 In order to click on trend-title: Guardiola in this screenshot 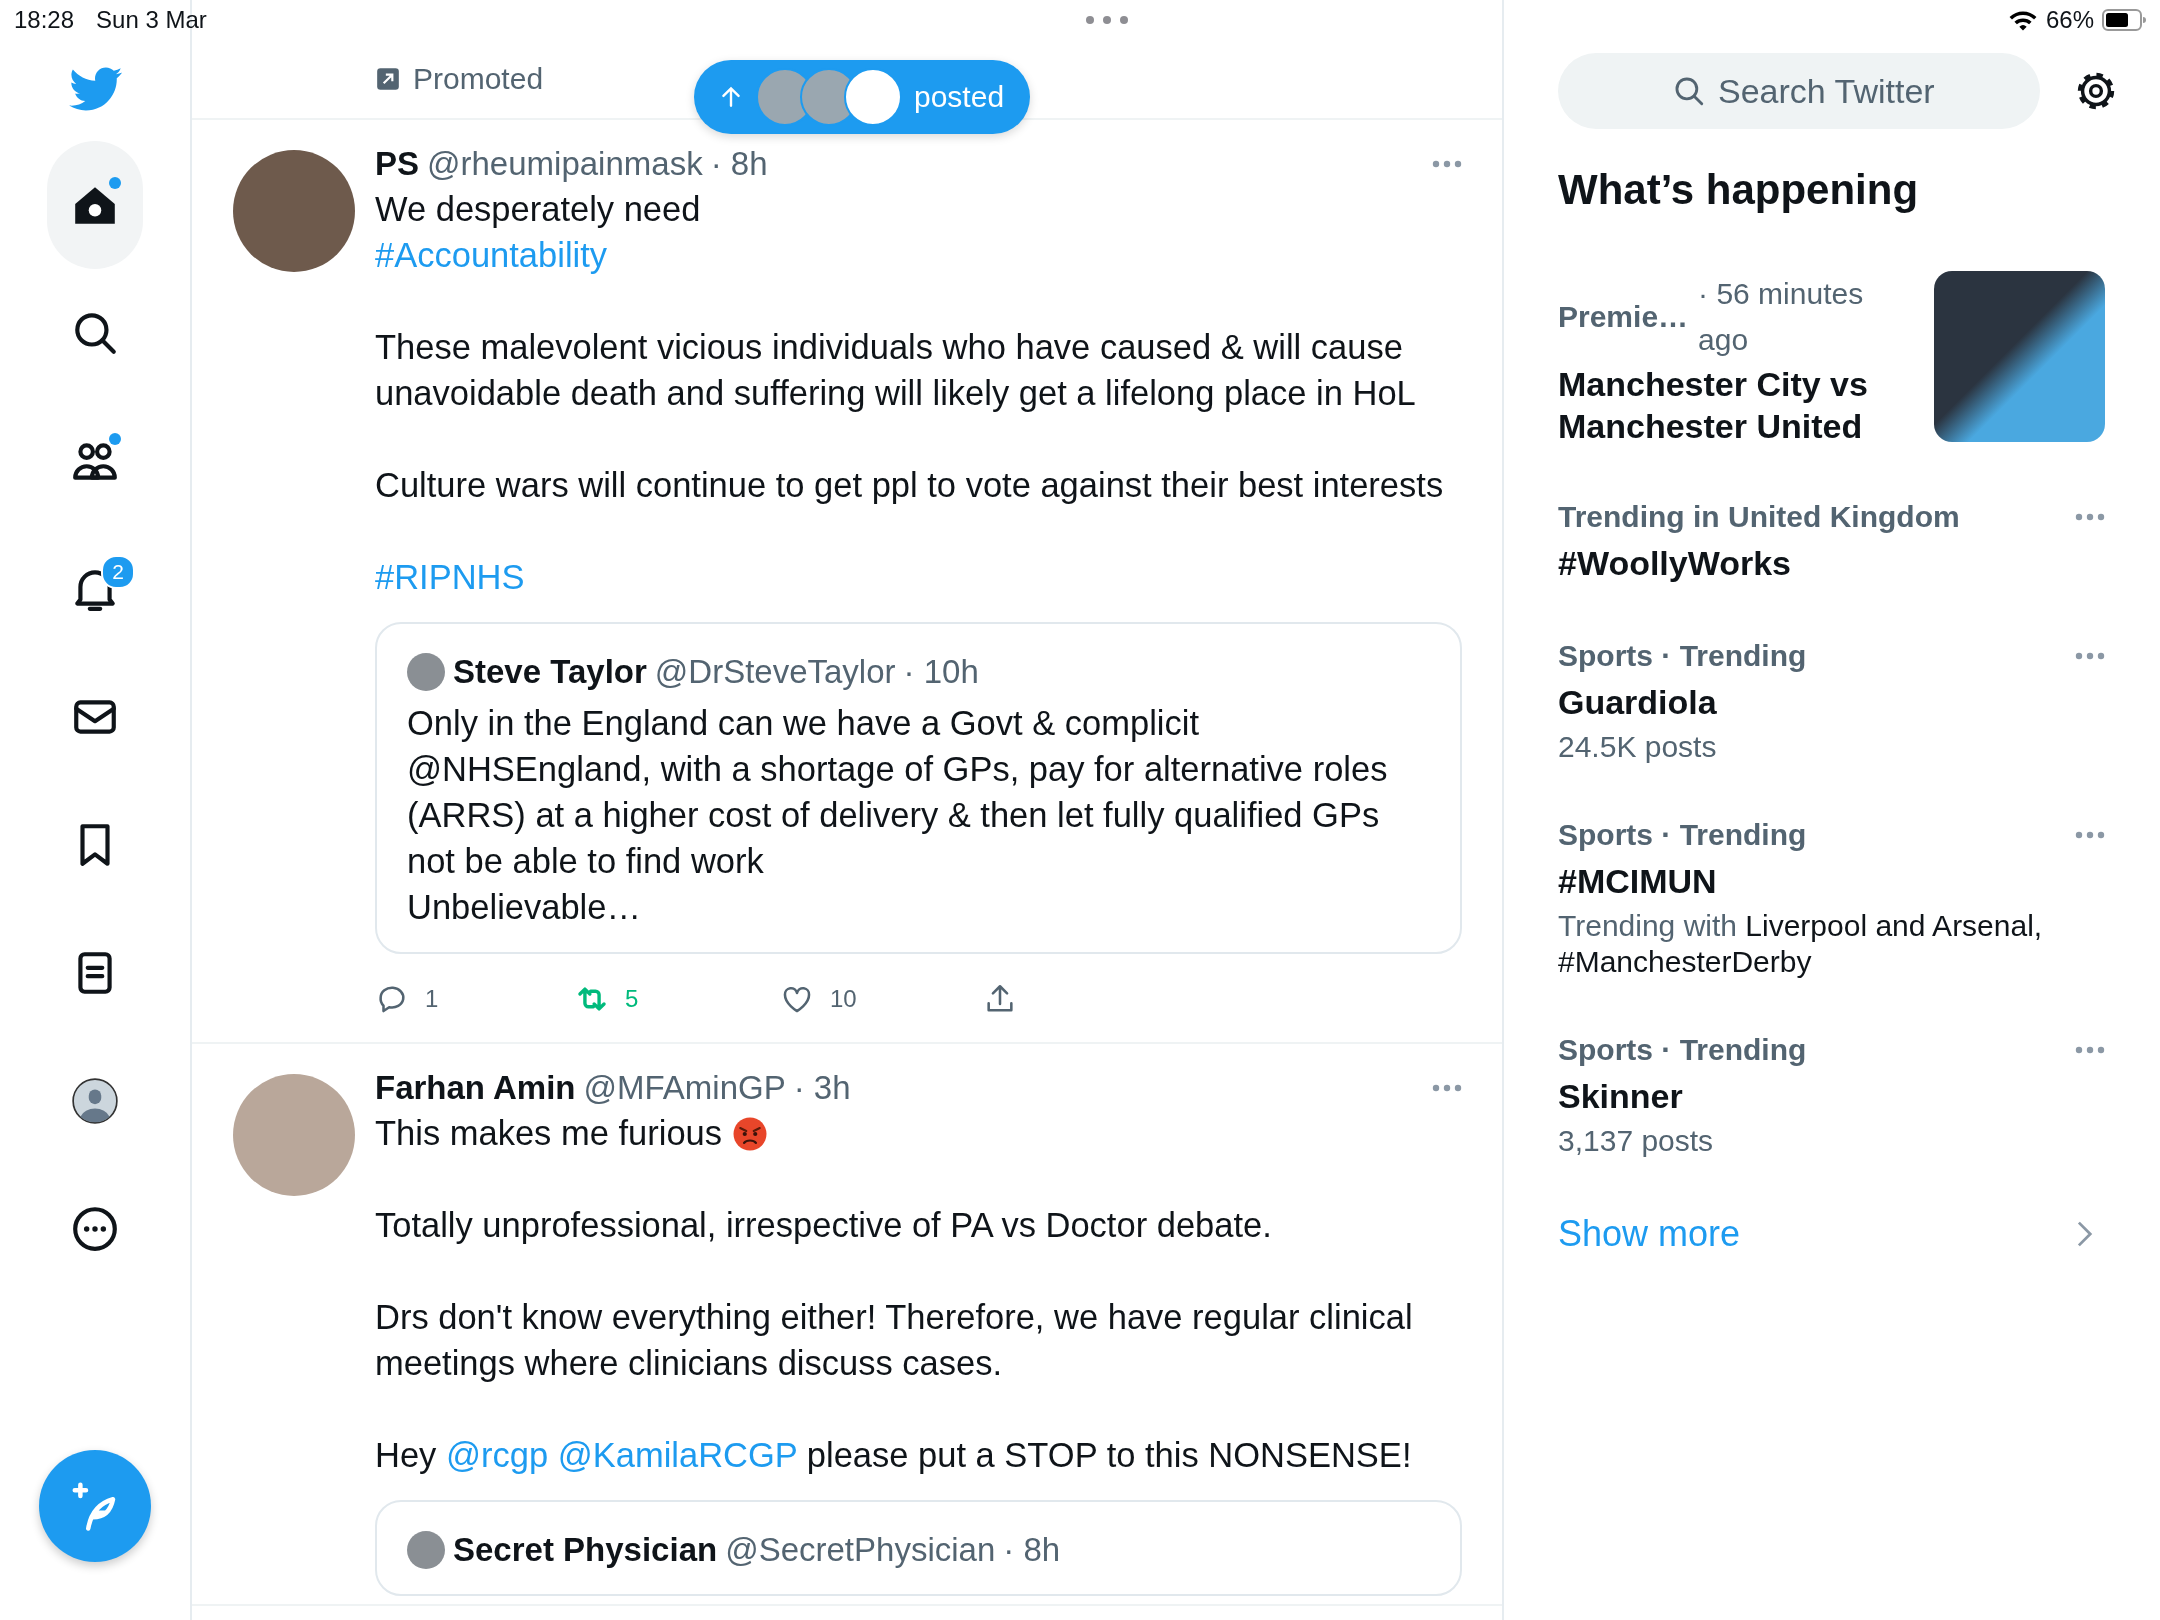, I will do `click(1638, 702)`.